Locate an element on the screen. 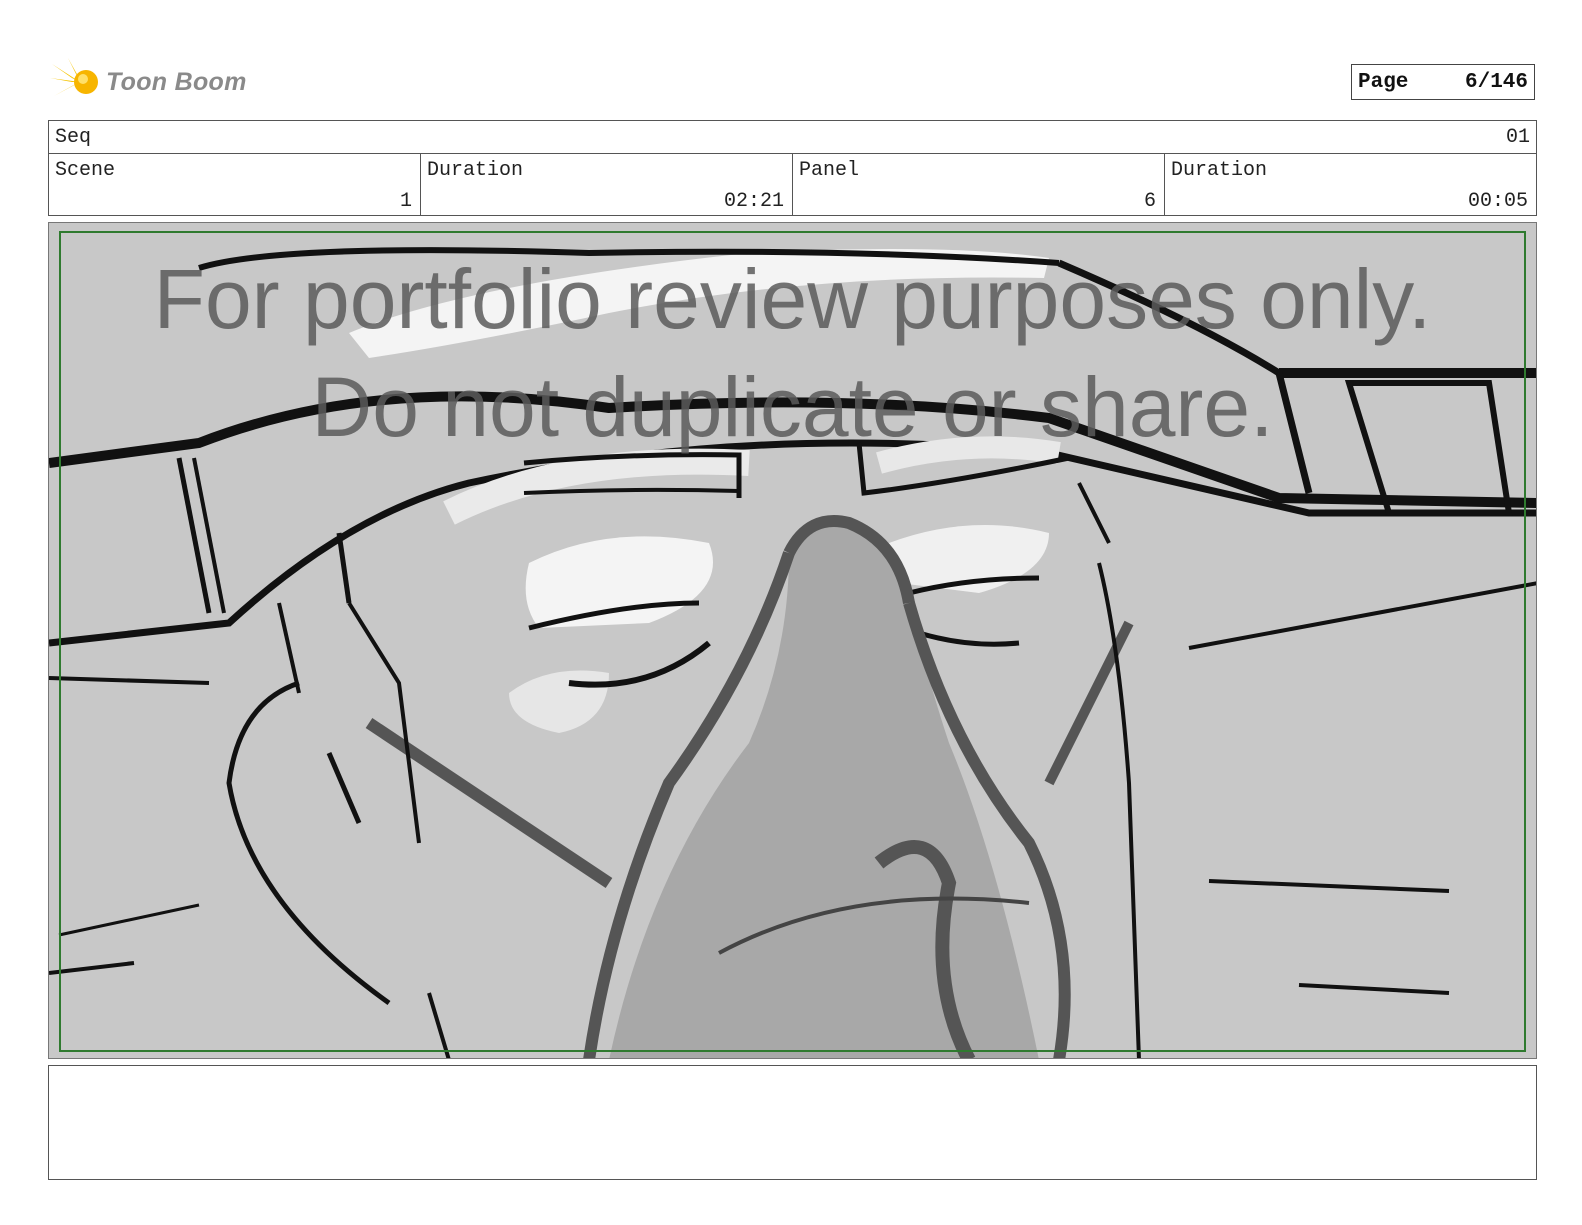  seq-label: Seq is located at coordinates (73, 137).